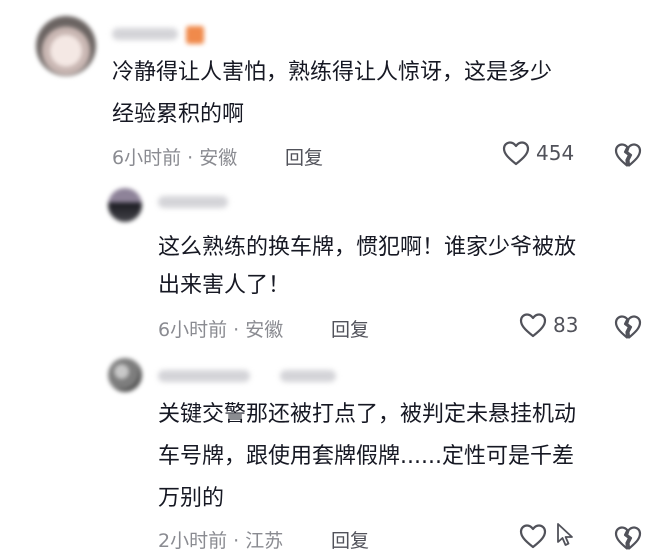 Image resolution: width=665 pixels, height=557 pixels. What do you see at coordinates (178, 114) in the screenshot?
I see `comment-text-line: 经验累积的啊` at bounding box center [178, 114].